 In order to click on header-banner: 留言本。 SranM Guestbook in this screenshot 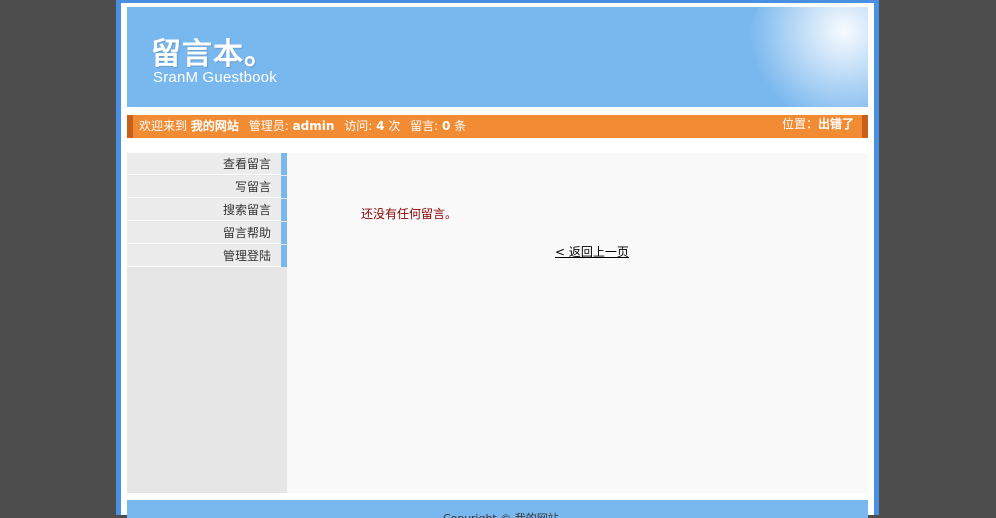, I will do `click(497, 57)`.